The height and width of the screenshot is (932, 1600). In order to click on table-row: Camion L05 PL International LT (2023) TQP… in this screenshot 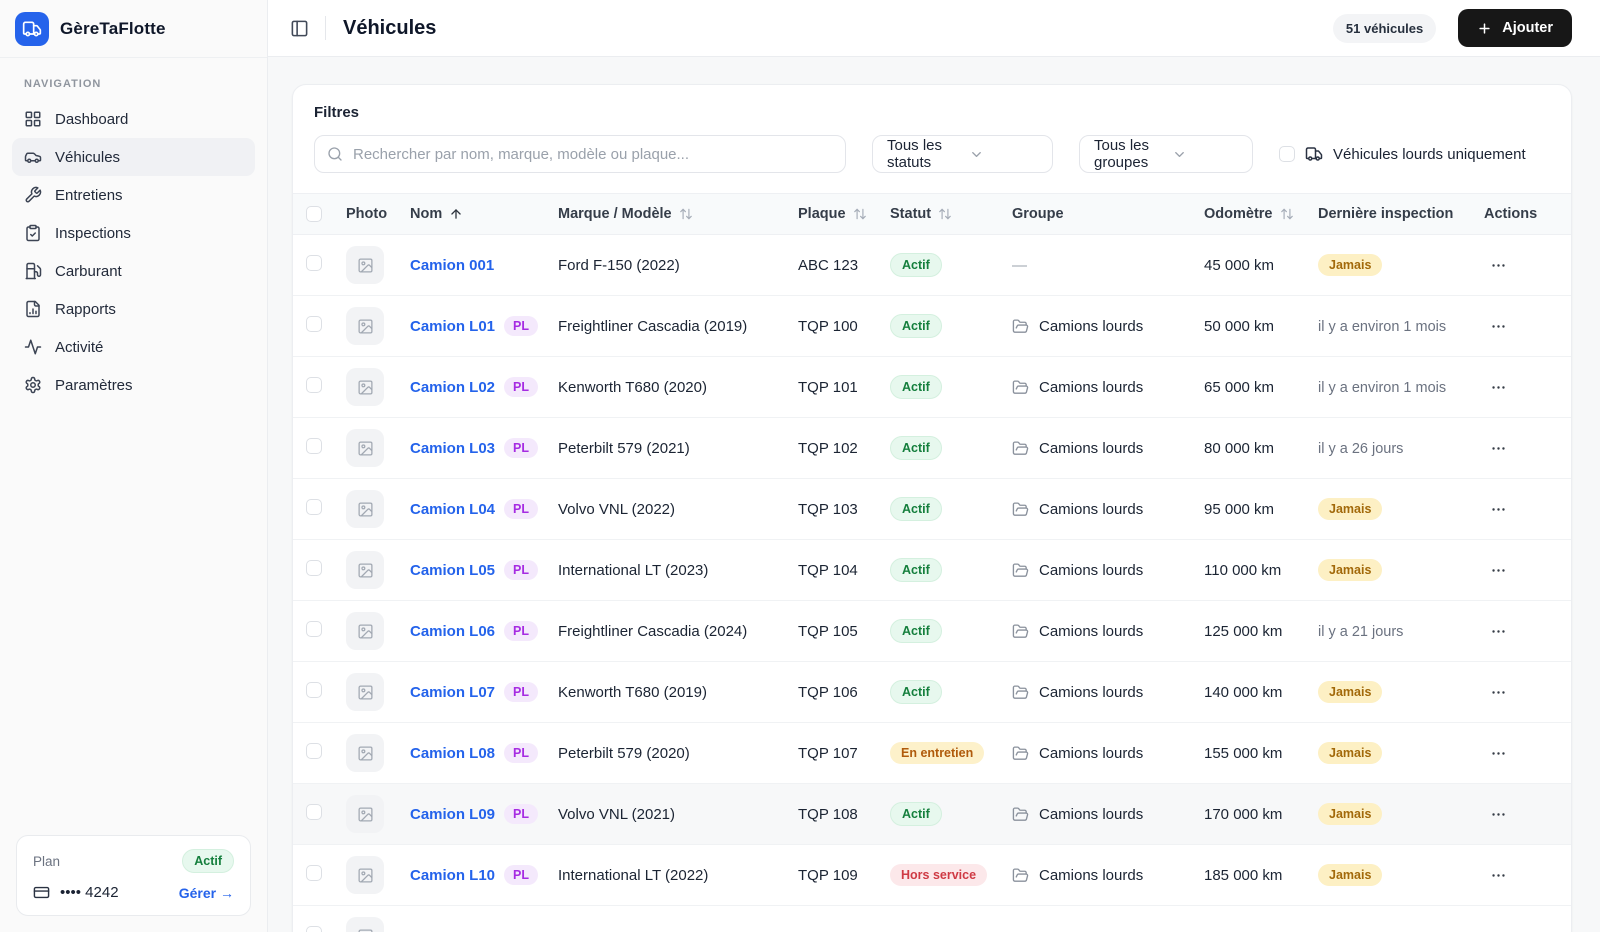, I will do `click(932, 570)`.